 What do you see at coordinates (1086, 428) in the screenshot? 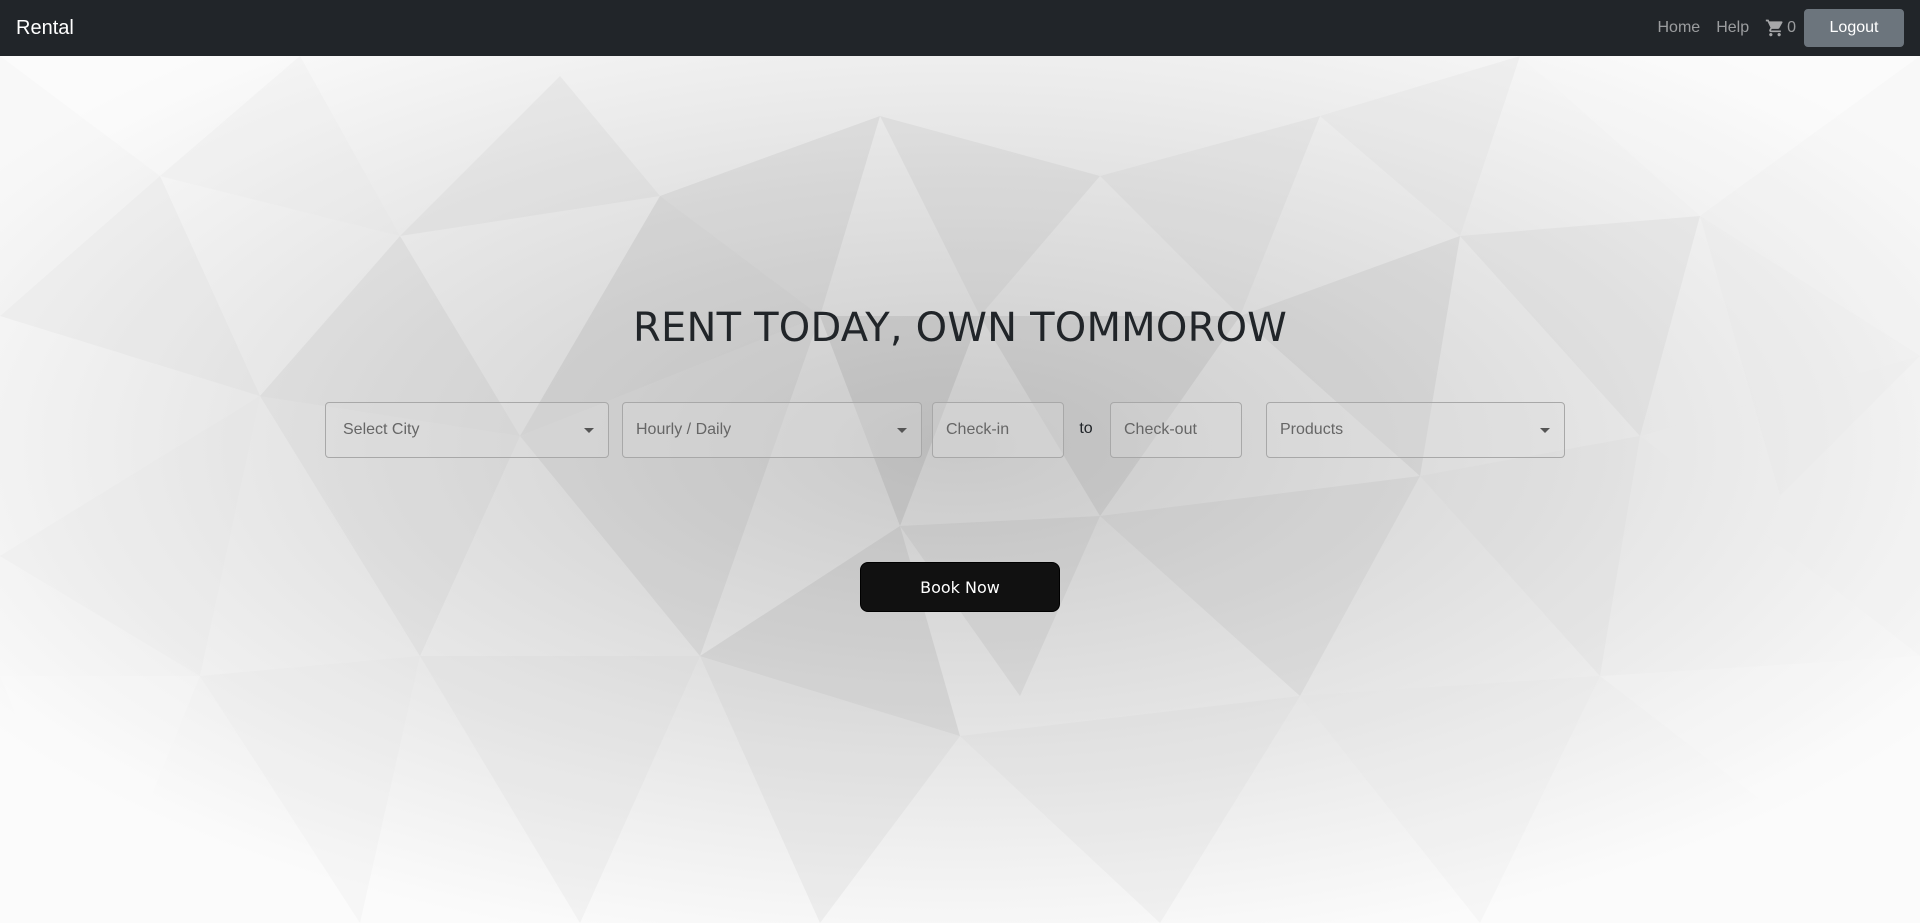
I see `date-range-separator: to` at bounding box center [1086, 428].